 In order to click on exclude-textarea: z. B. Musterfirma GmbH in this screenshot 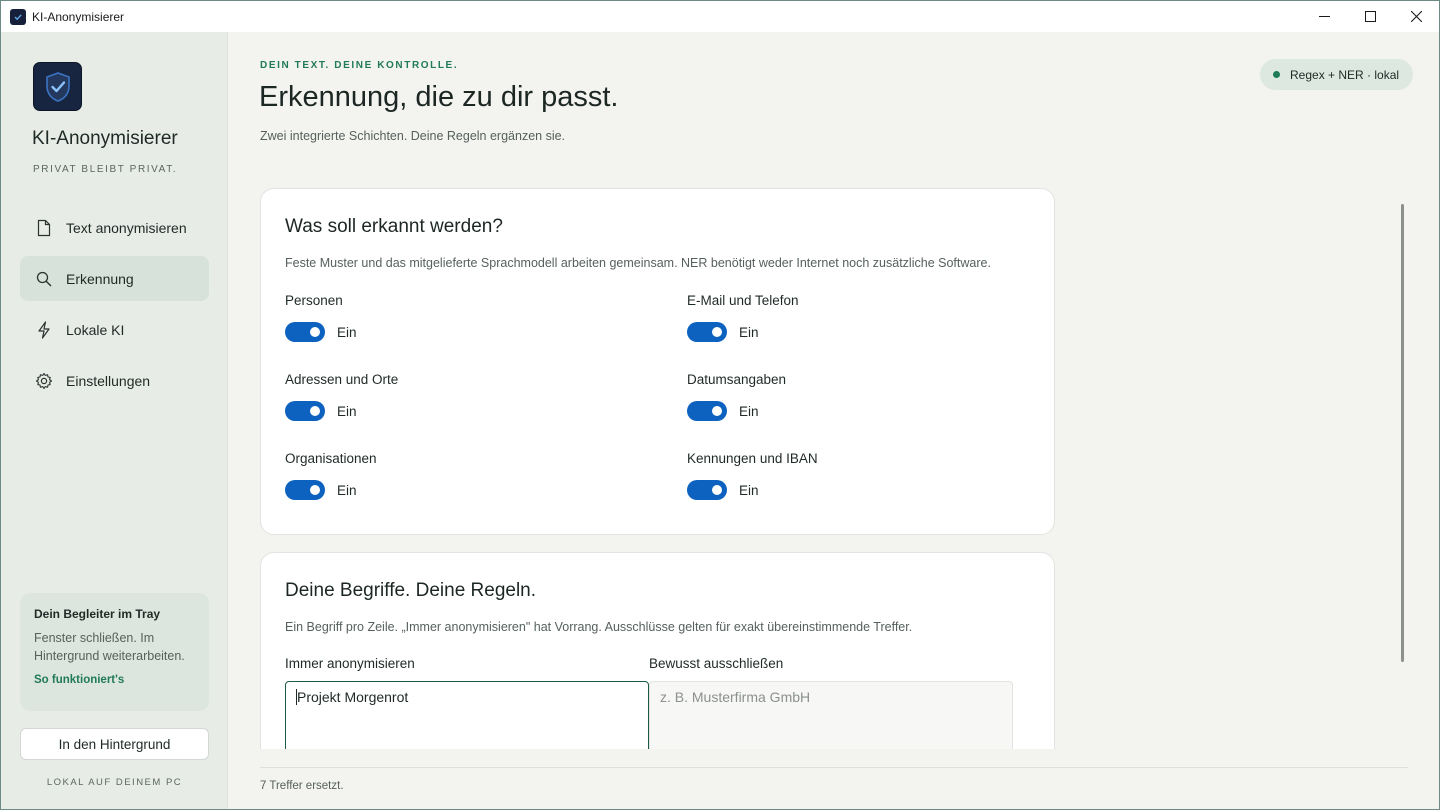, I will do `click(831, 715)`.